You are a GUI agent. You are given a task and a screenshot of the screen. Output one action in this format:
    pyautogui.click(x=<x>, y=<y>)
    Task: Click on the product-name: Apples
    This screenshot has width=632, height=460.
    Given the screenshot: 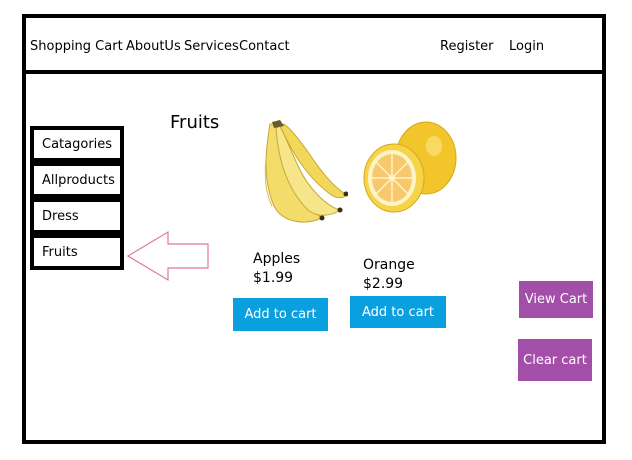 What is the action you would take?
    pyautogui.click(x=277, y=259)
    